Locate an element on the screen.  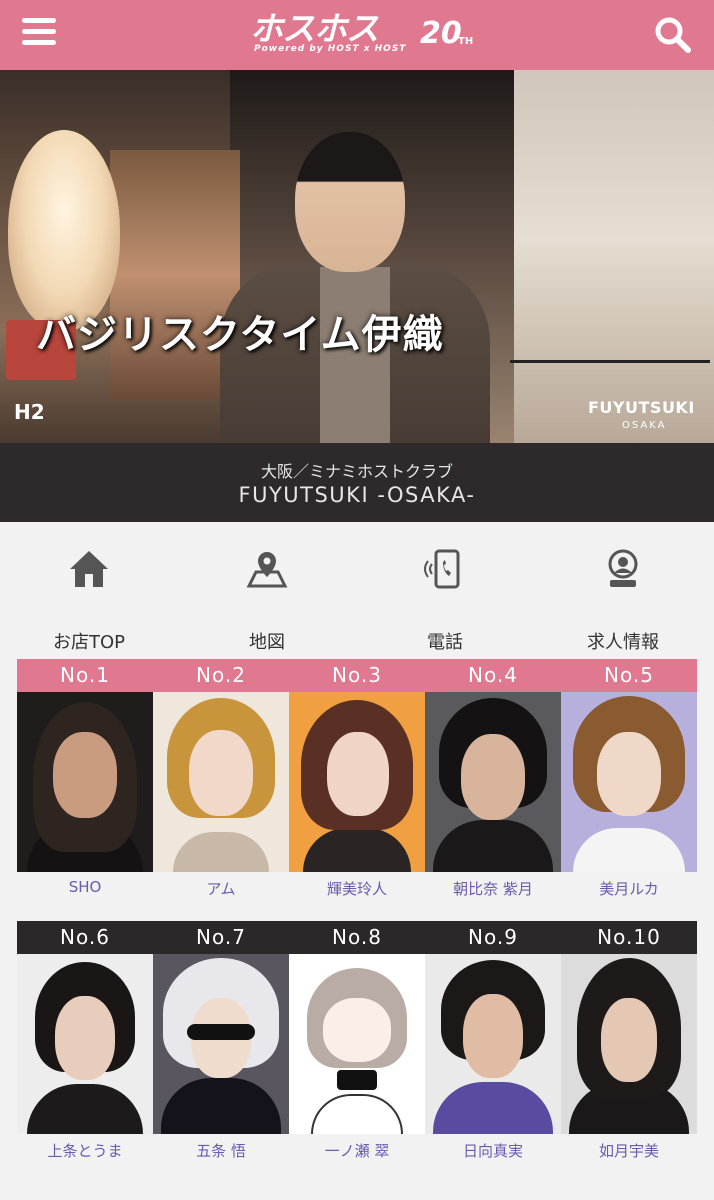
host-name: 一ノ瀬 翠 is located at coordinates (357, 1151).